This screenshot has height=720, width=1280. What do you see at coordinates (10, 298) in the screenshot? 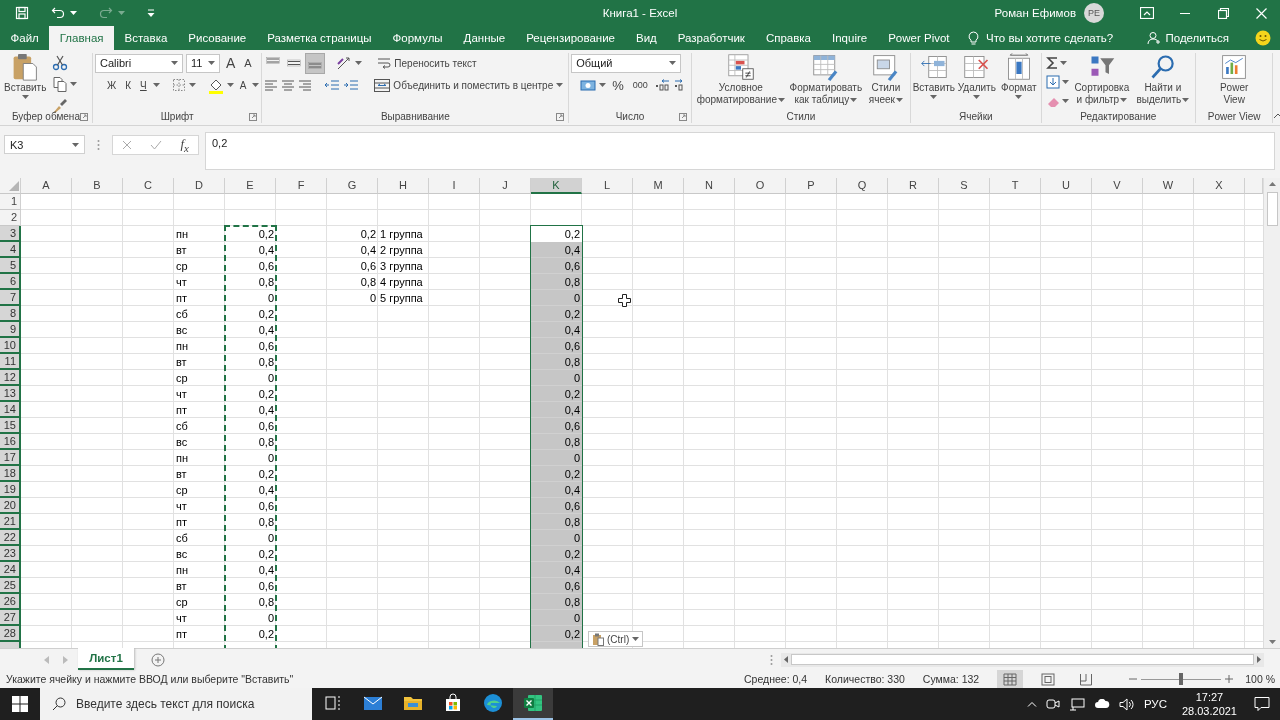
I see `row-header: 7` at bounding box center [10, 298].